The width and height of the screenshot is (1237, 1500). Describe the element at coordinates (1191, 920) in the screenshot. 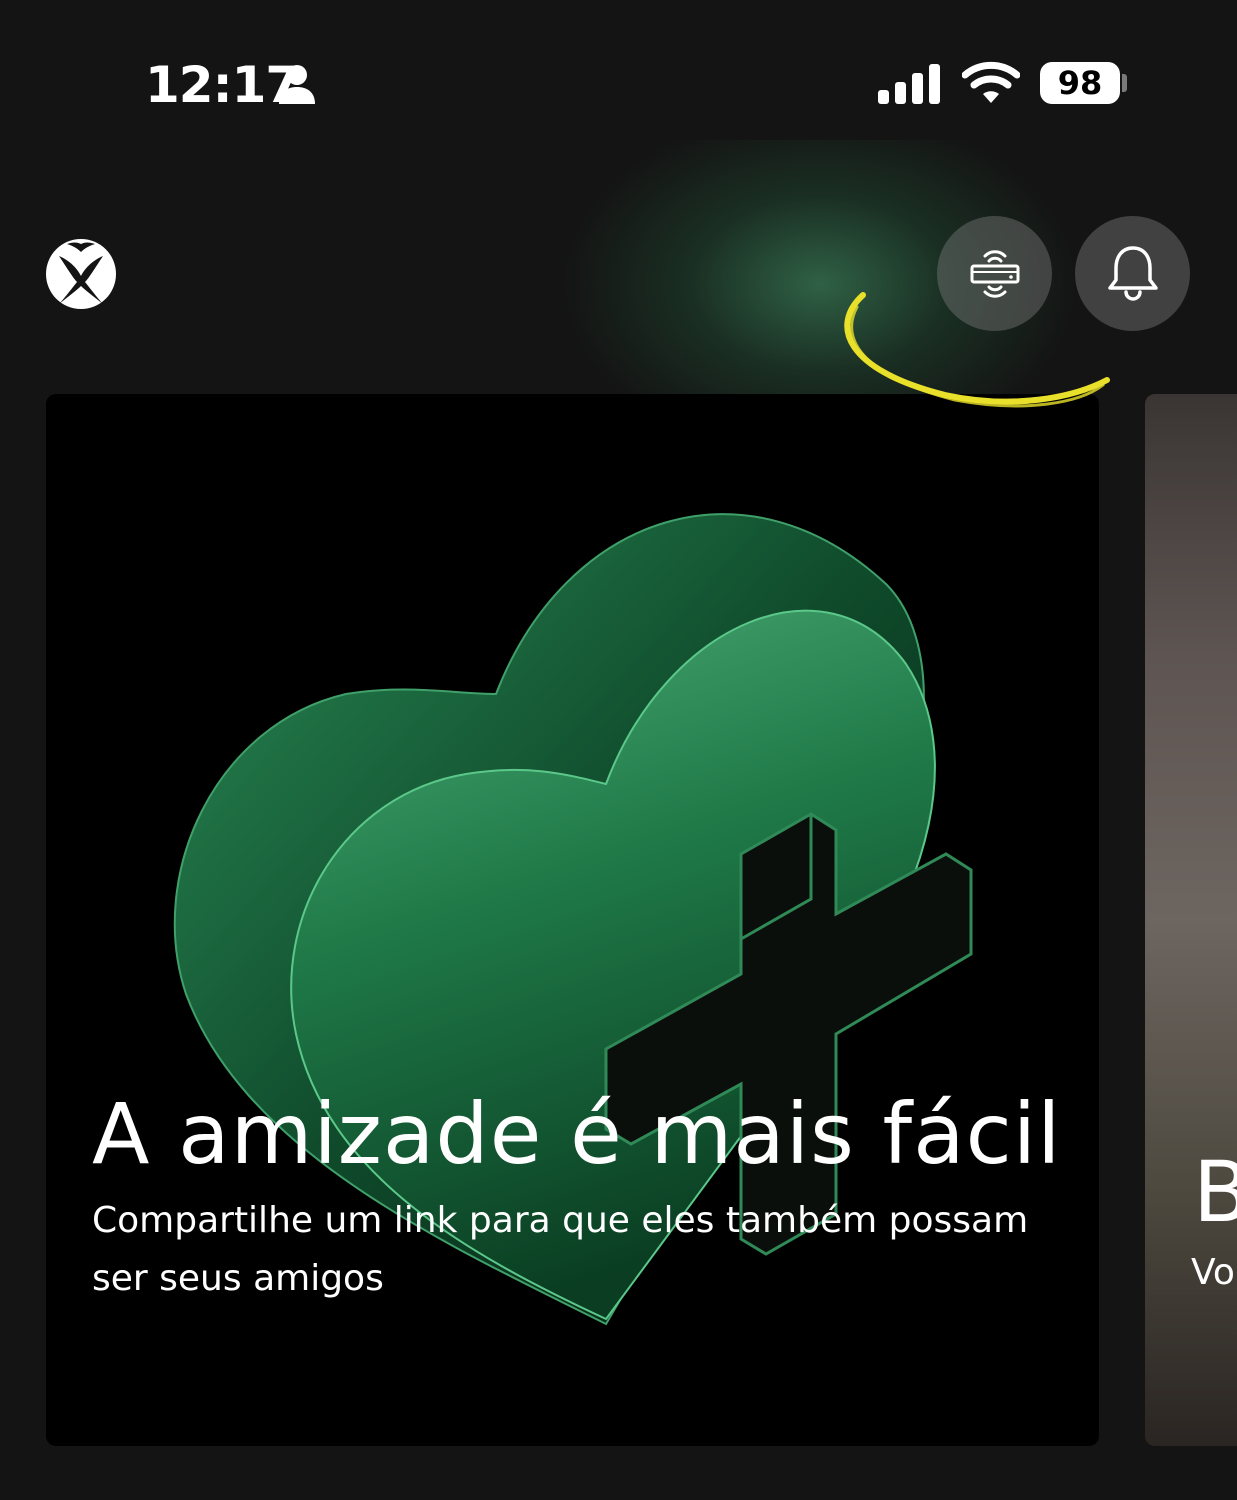

I see `promo-card-next: B Vo` at that location.